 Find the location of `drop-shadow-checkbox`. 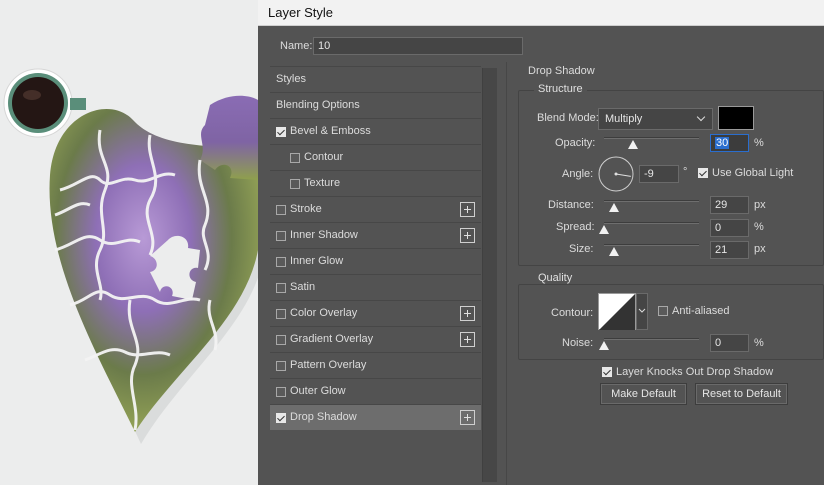

drop-shadow-checkbox is located at coordinates (281, 418).